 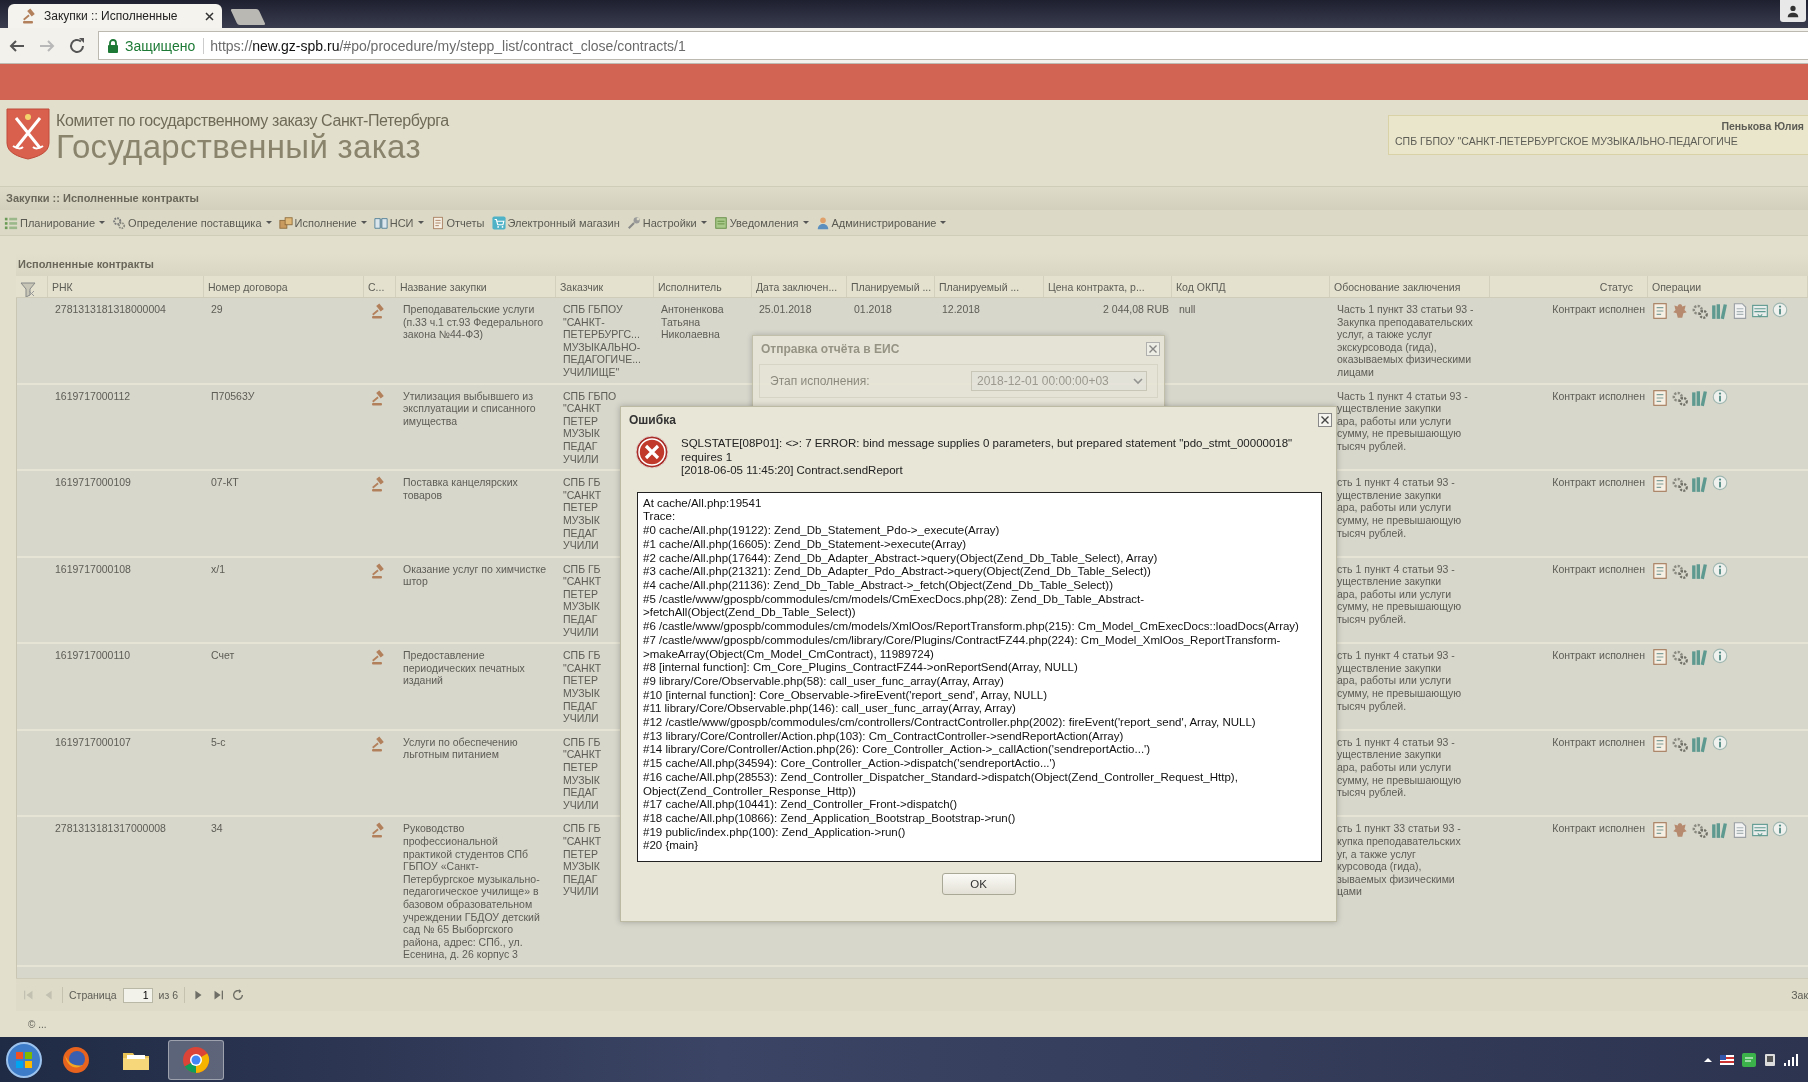 What do you see at coordinates (238, 995) in the screenshot?
I see `refresh-icon` at bounding box center [238, 995].